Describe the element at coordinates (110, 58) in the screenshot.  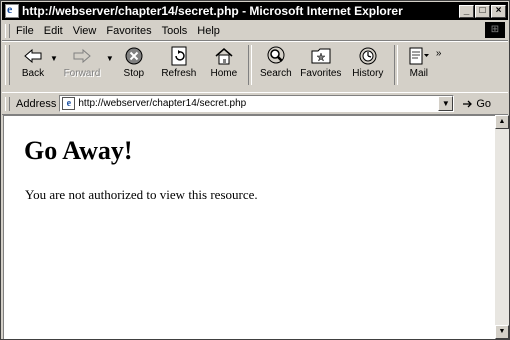
I see `forward-dropdown-icon: ▼` at that location.